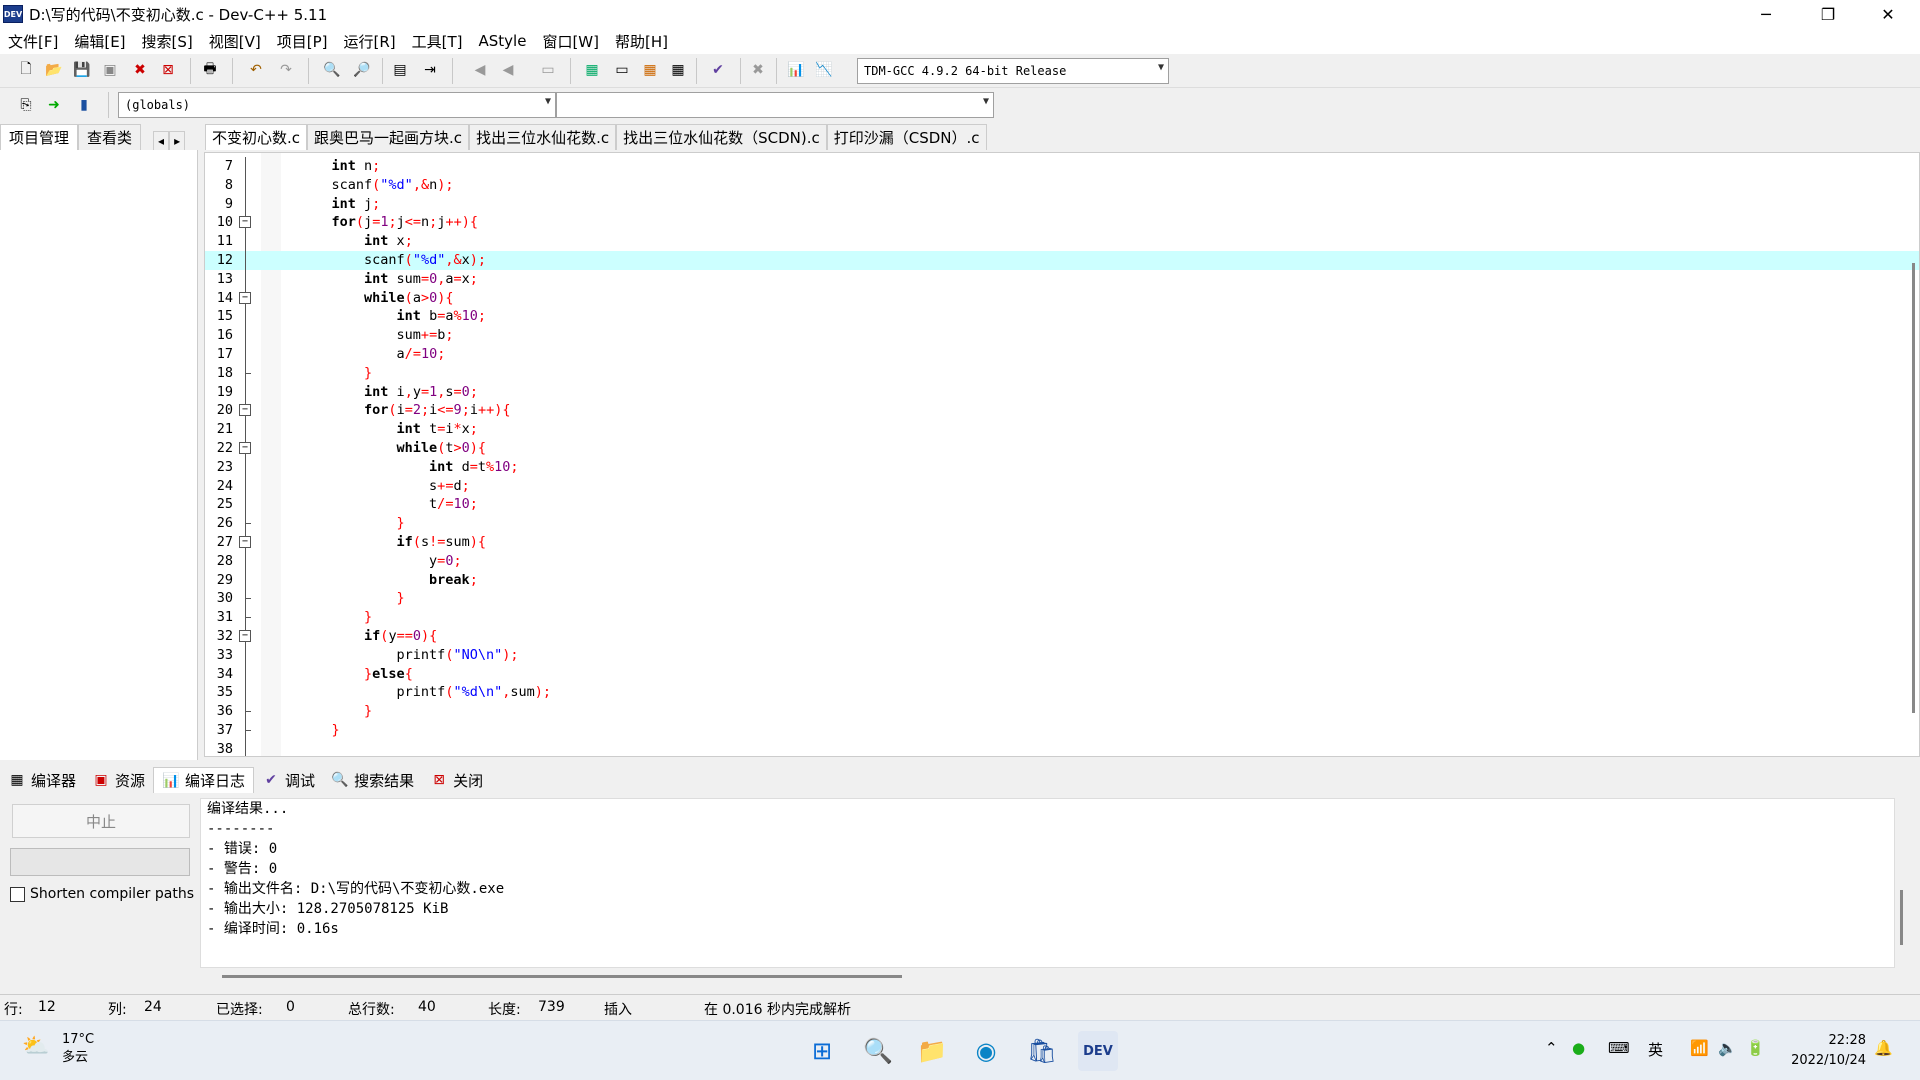 The height and width of the screenshot is (1080, 1920). What do you see at coordinates (58, 1049) in the screenshot?
I see `weather-widget: ⛅ 17°C 多云` at bounding box center [58, 1049].